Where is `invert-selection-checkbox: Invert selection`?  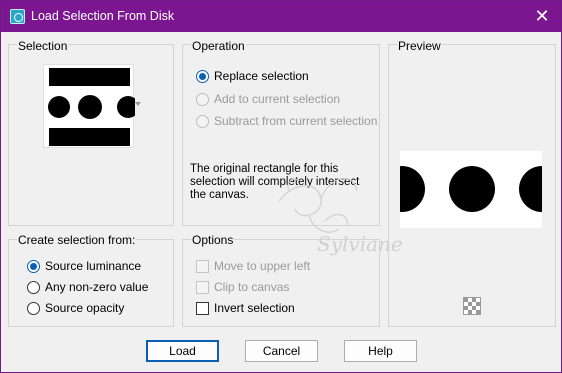
invert-selection-checkbox: Invert selection is located at coordinates (245, 308).